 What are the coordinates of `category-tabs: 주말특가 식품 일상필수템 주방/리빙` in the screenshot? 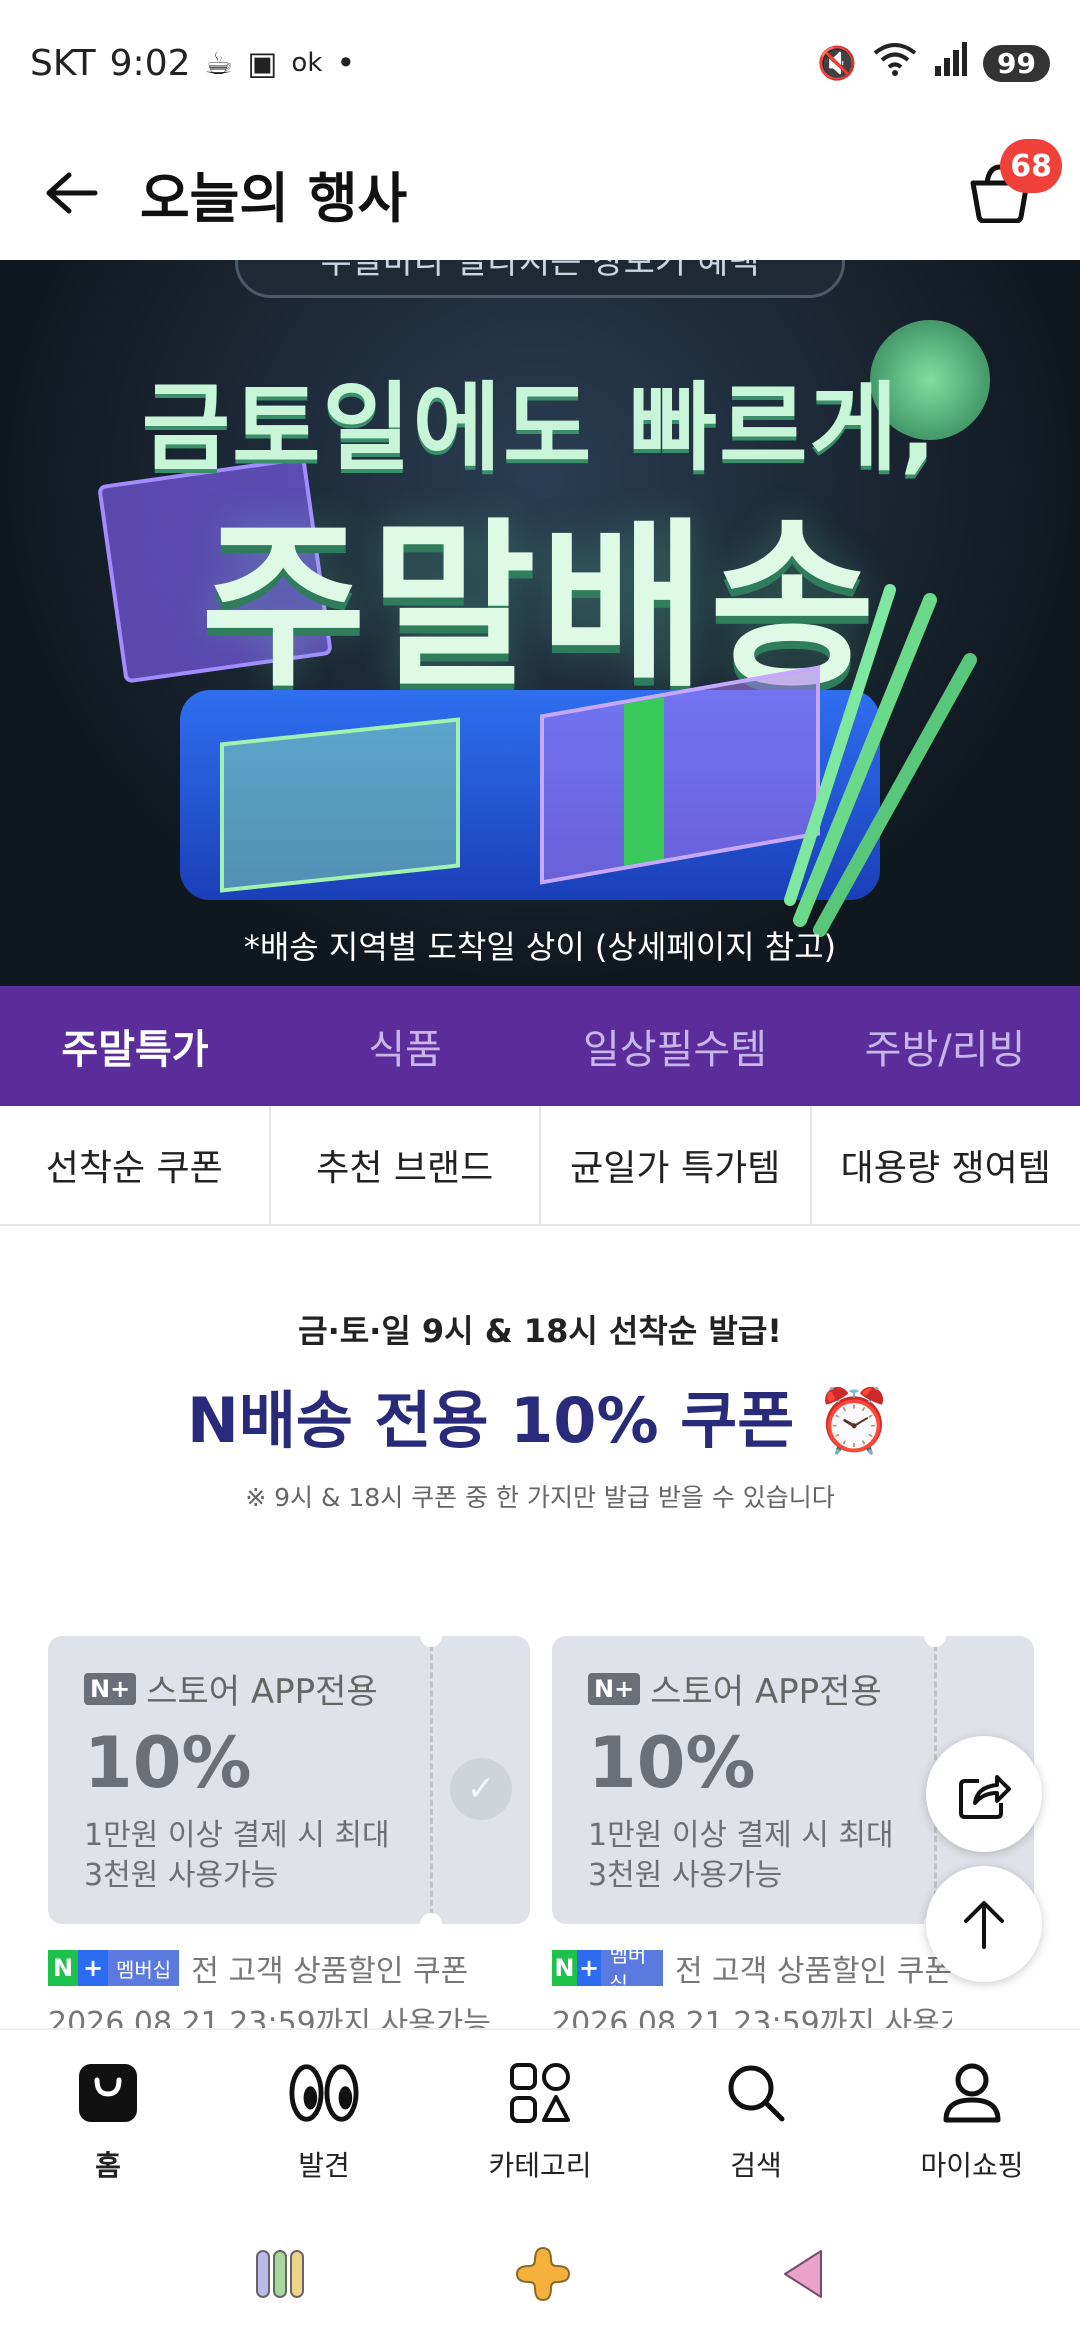 It's located at (540, 1046).